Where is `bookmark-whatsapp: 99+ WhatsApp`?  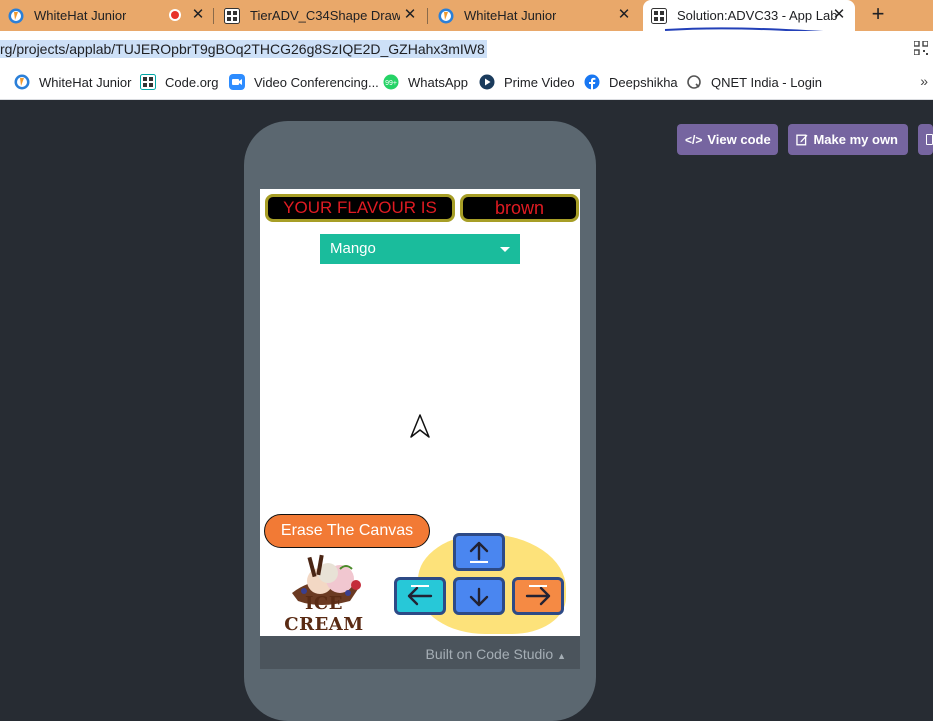 bookmark-whatsapp: 99+ WhatsApp is located at coordinates (425, 82).